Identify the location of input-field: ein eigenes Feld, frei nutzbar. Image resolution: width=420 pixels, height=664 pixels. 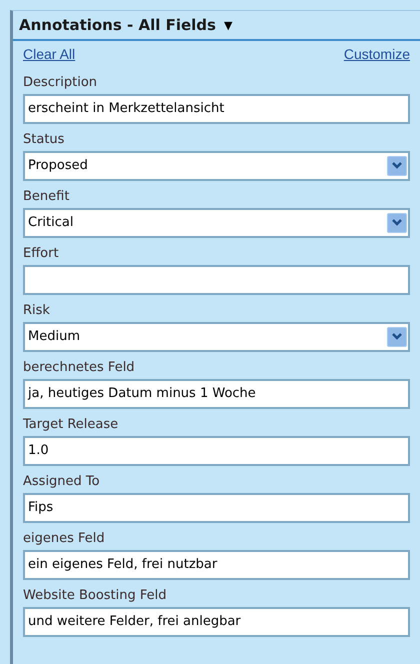
(216, 565).